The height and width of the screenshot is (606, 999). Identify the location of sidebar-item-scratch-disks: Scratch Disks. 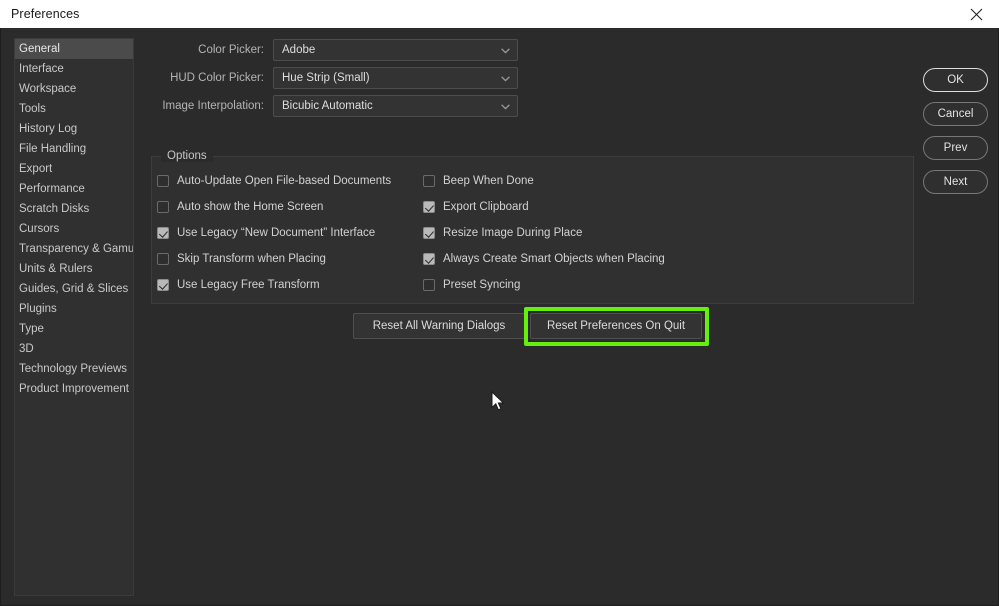
(74, 209).